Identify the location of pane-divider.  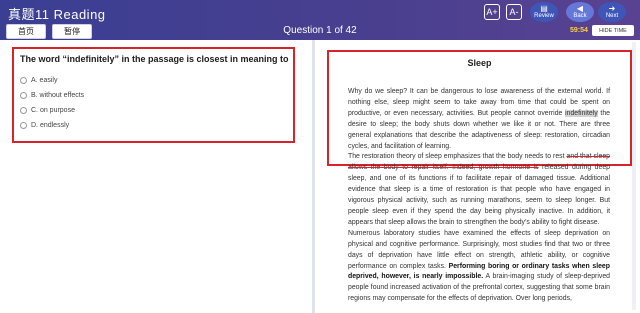
(313, 176).